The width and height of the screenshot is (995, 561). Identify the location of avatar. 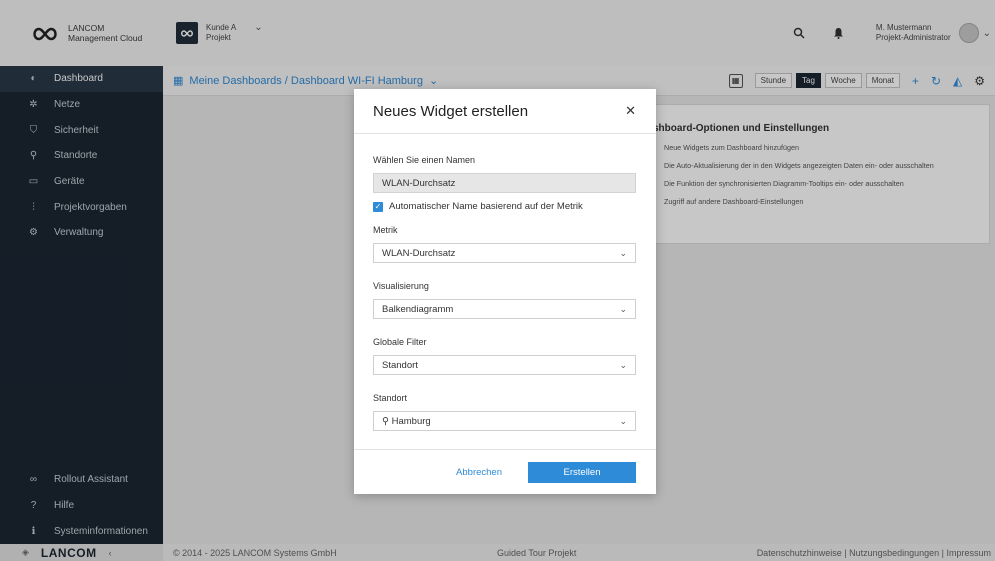
(968, 33).